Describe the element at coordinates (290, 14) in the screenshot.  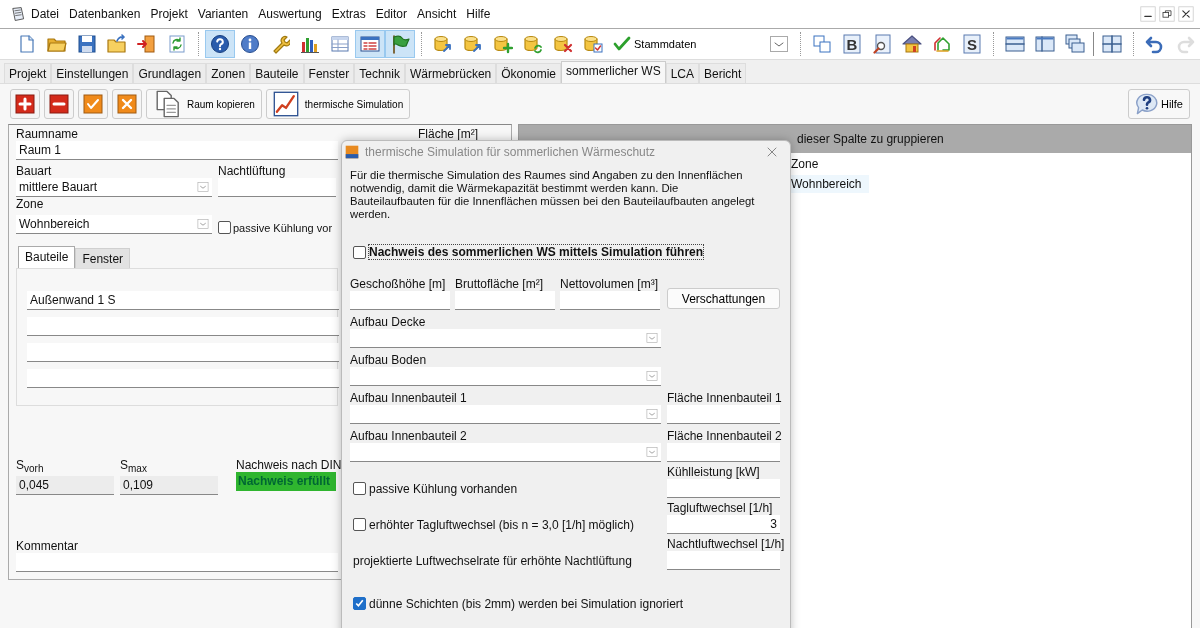
I see `menu-item: Auswertung` at that location.